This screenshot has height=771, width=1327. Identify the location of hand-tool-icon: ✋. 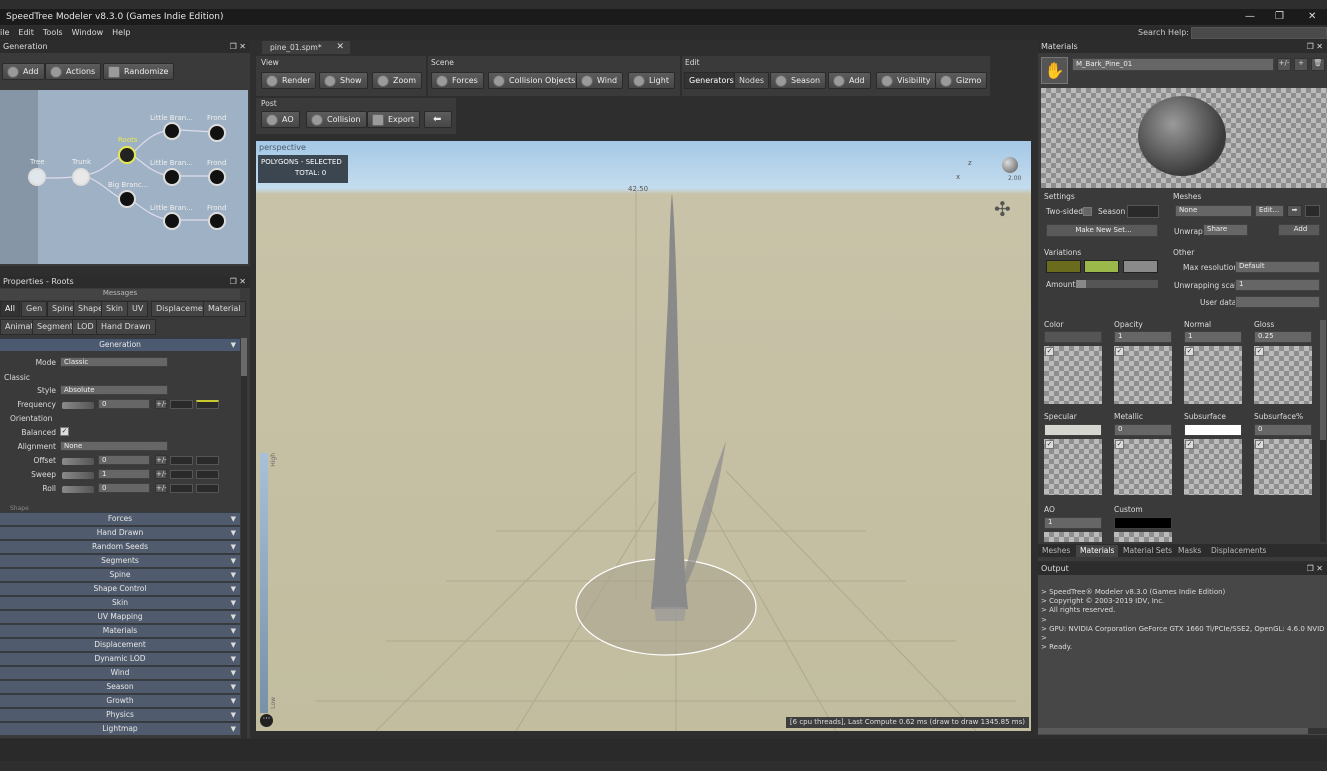
(1054, 70).